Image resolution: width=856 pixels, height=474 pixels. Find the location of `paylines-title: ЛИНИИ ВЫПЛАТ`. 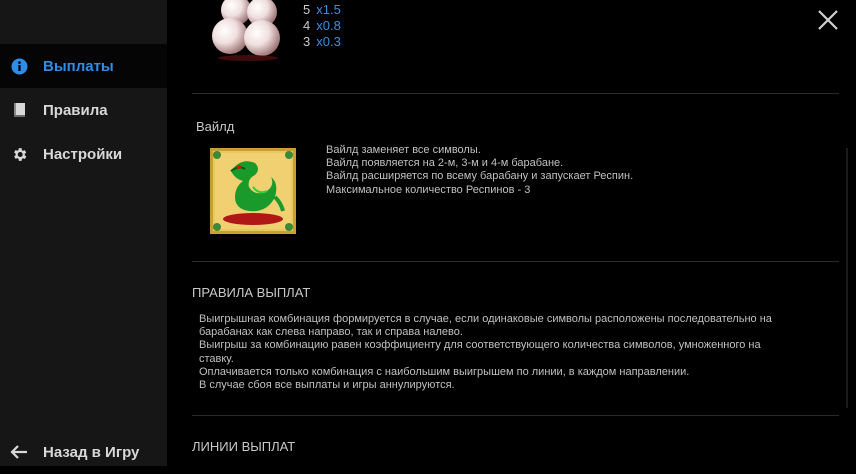

paylines-title: ЛИНИИ ВЫПЛАТ is located at coordinates (244, 446).